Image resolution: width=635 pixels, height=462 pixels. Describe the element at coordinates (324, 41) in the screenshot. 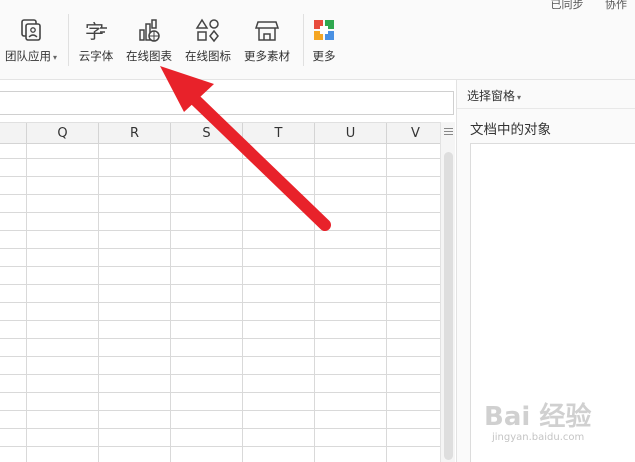

I see `more-apps-button: 更多` at that location.